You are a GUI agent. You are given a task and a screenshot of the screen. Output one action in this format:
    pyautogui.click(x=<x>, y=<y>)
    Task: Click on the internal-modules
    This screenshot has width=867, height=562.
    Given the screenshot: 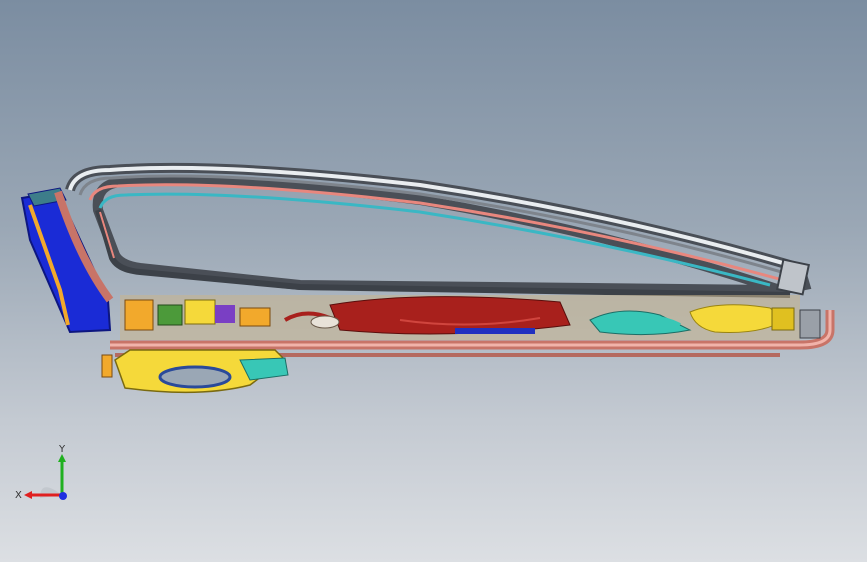 What is the action you would take?
    pyautogui.click(x=470, y=317)
    